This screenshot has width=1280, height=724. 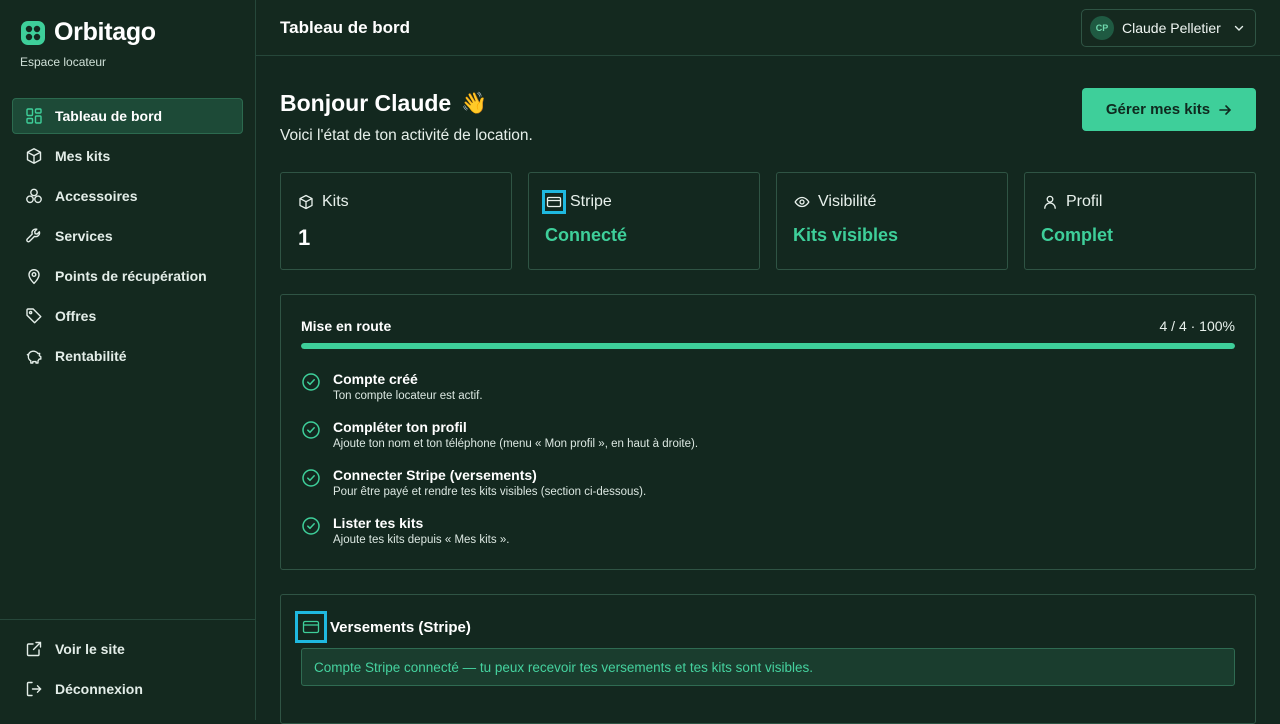 I want to click on sidebar-item-mes-kits: Mes kits, so click(x=127, y=156).